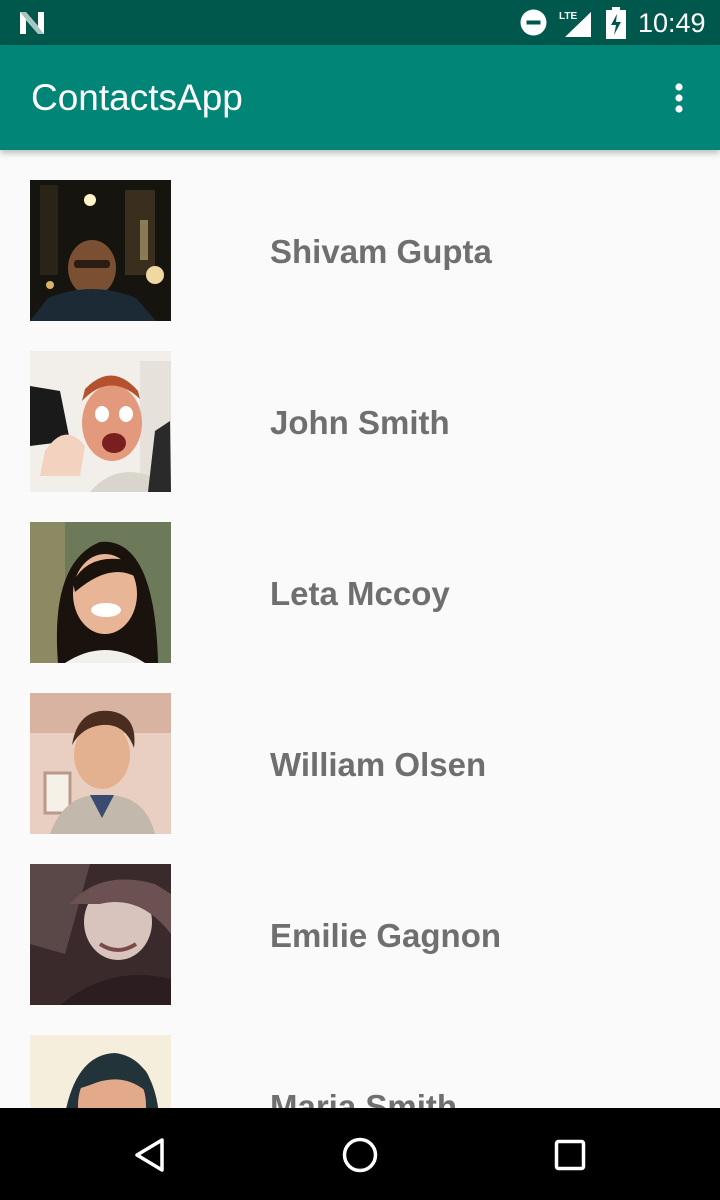 The image size is (720, 1200). Describe the element at coordinates (32, 23) in the screenshot. I see `n-icon` at that location.